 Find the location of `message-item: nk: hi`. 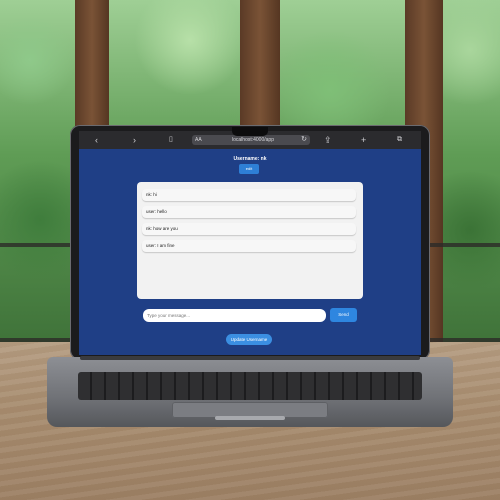

message-item: nk: hi is located at coordinates (249, 195).